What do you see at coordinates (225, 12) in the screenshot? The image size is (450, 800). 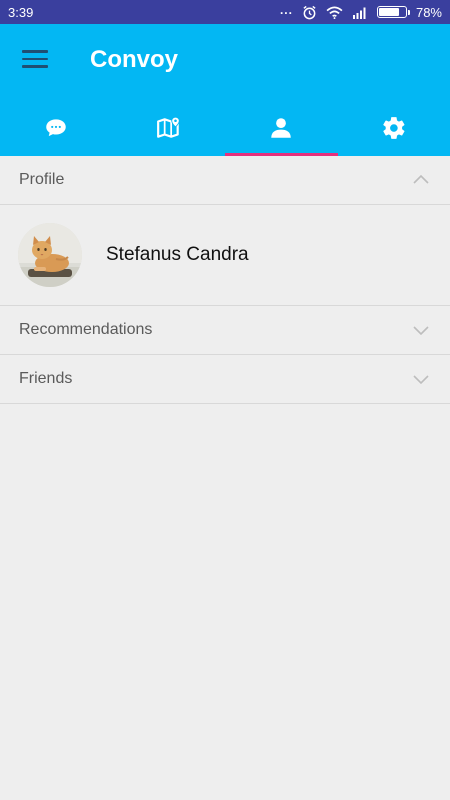 I see `status-bar: 3:39 ... 78%` at bounding box center [225, 12].